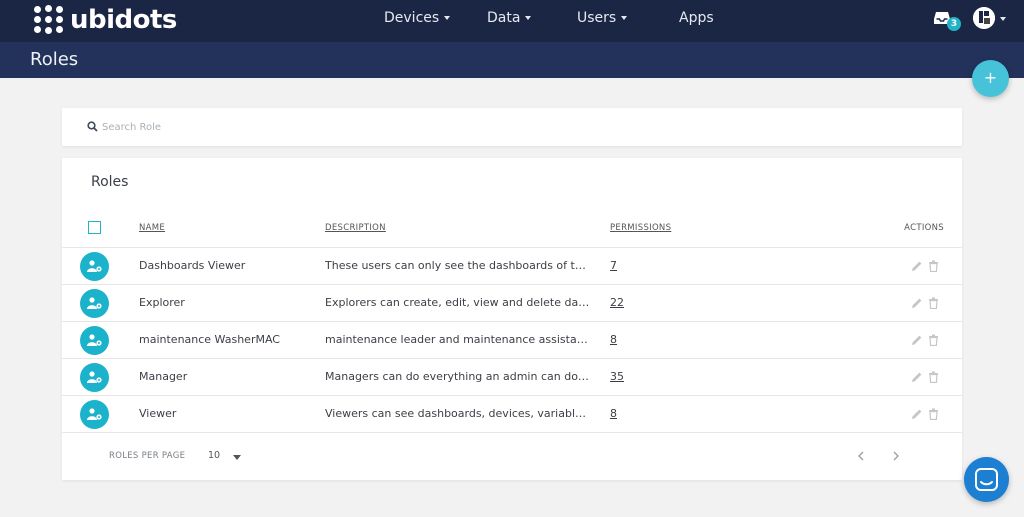 The width and height of the screenshot is (1024, 517). I want to click on nav-data: Data, so click(509, 18).